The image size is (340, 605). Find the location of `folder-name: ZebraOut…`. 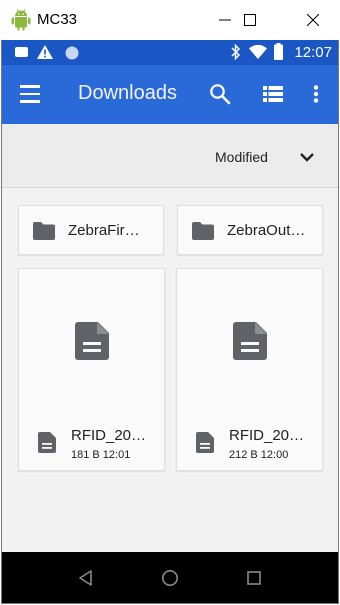

folder-name: ZebraOut… is located at coordinates (266, 230).